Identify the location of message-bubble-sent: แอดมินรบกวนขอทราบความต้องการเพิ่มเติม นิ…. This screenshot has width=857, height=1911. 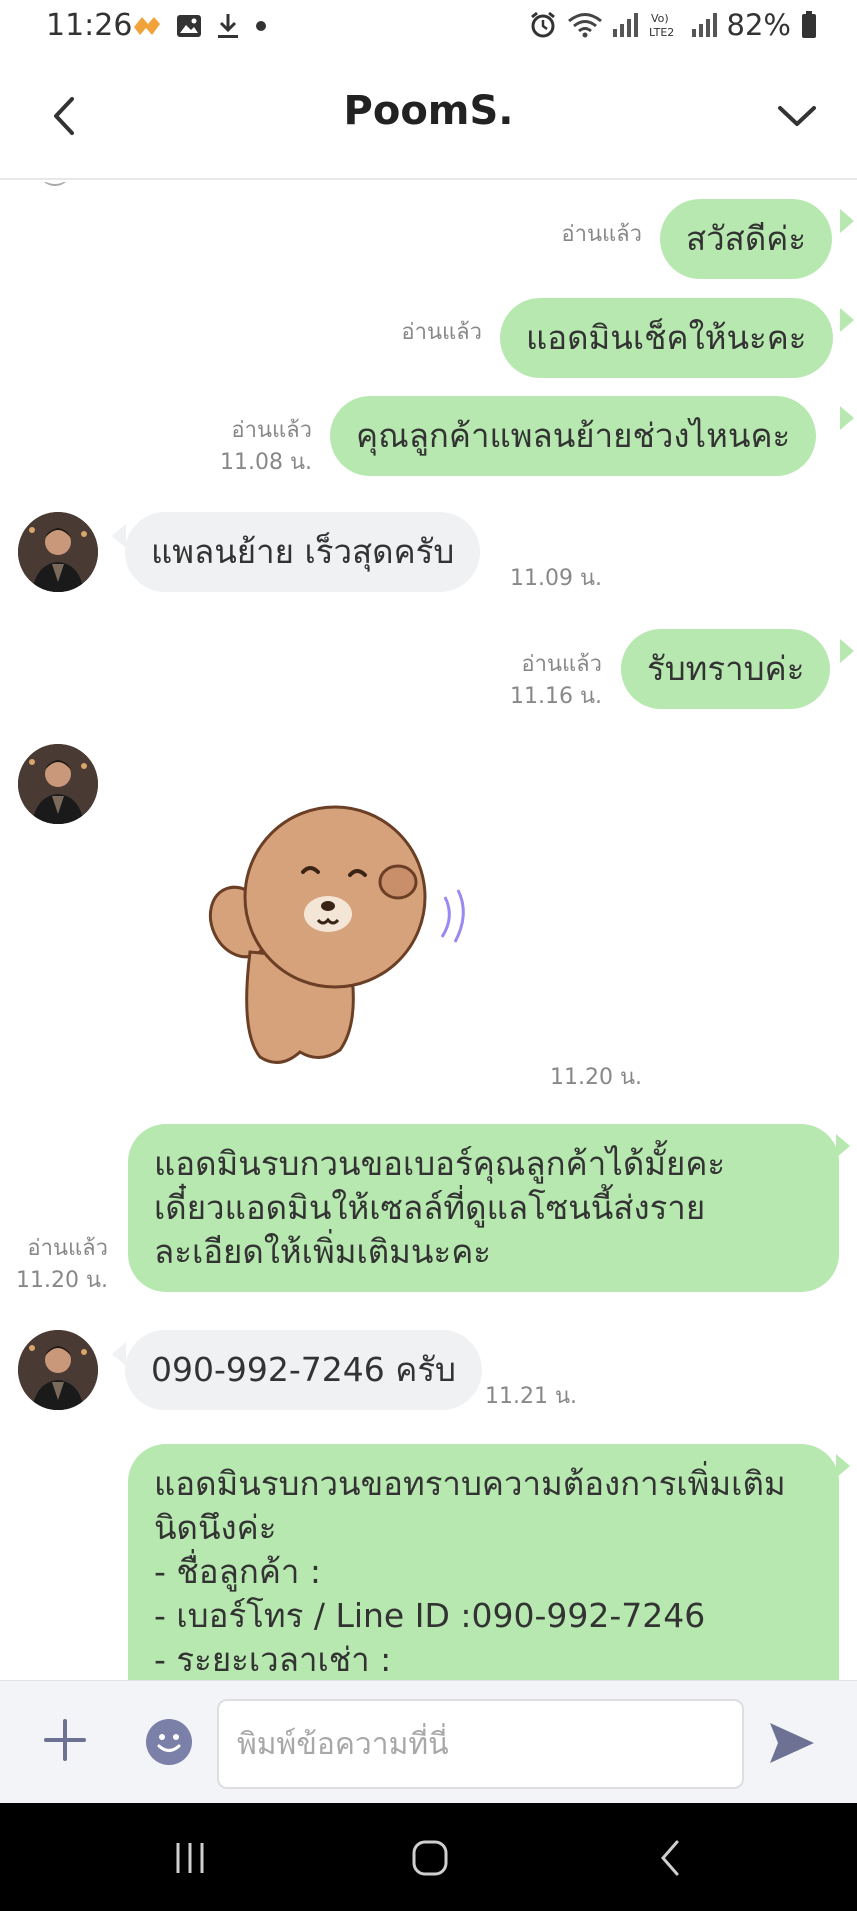
(483, 1562).